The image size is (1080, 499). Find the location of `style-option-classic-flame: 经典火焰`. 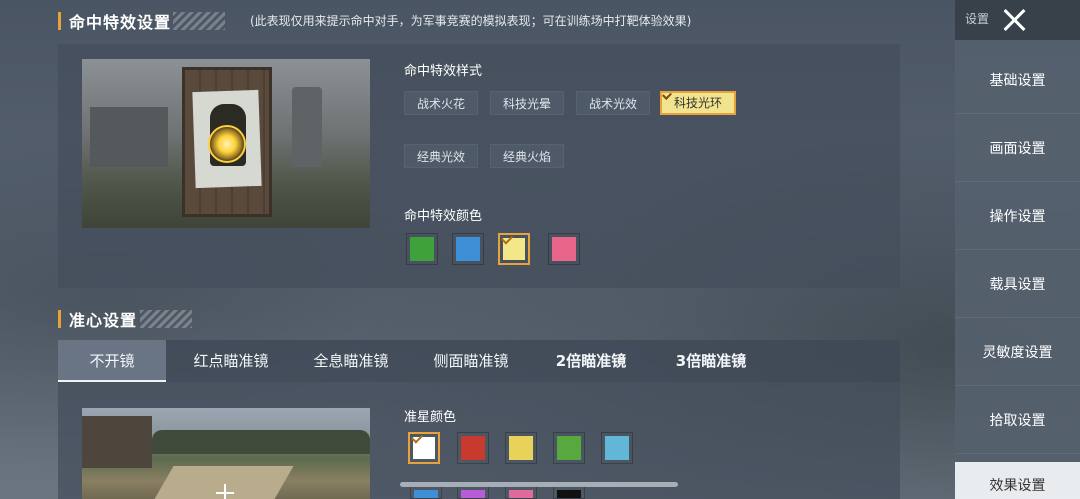

style-option-classic-flame: 经典火焰 is located at coordinates (527, 156).